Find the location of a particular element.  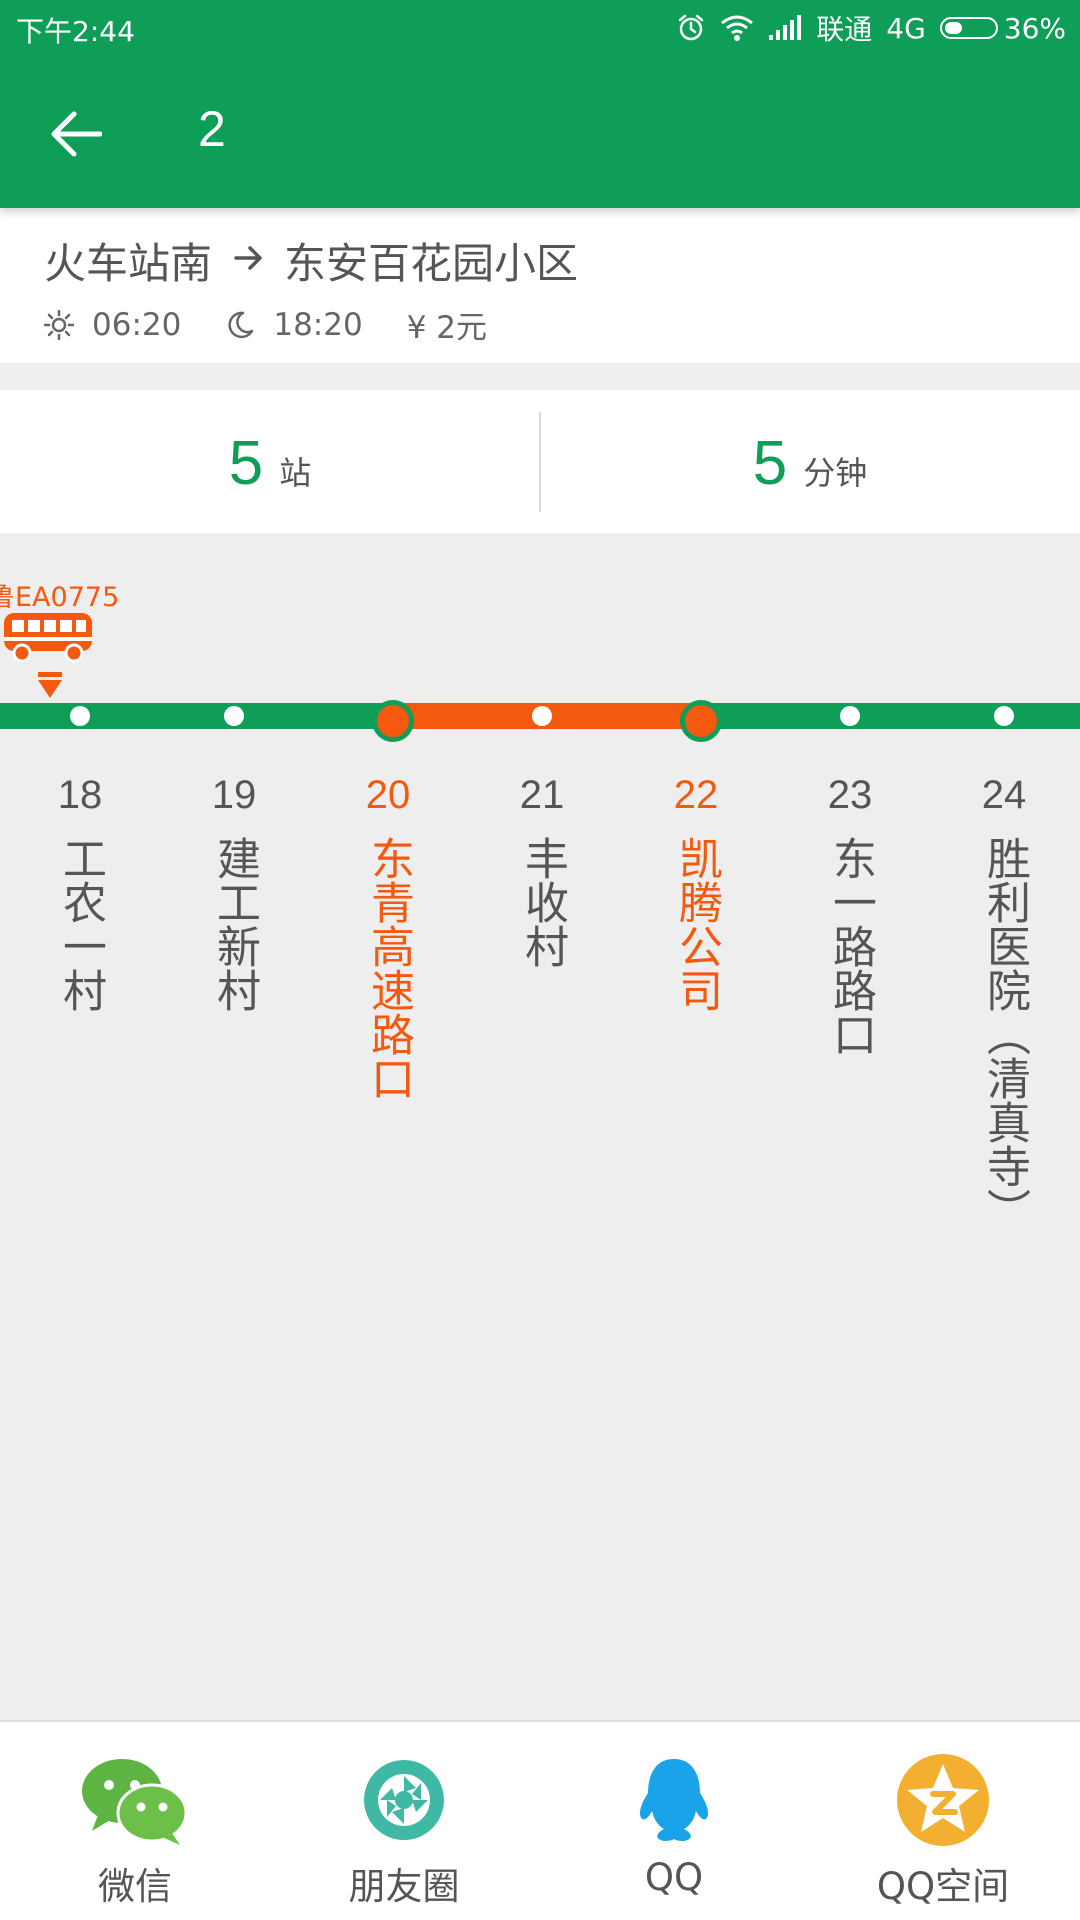

arrow-right-icon is located at coordinates (250, 260).